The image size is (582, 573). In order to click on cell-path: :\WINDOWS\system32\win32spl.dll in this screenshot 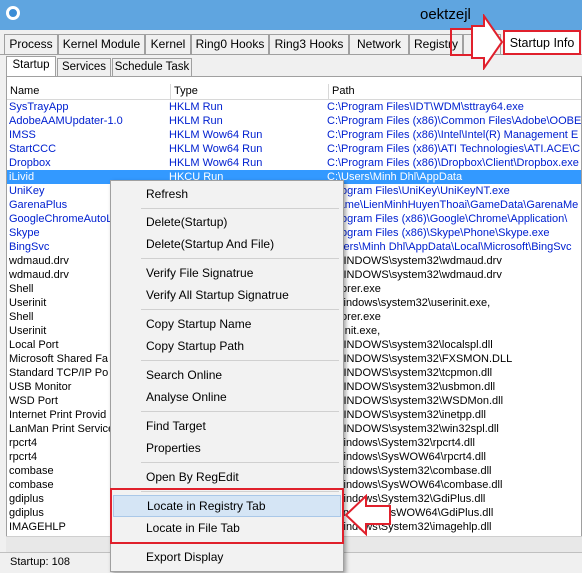, I will do `click(413, 429)`.